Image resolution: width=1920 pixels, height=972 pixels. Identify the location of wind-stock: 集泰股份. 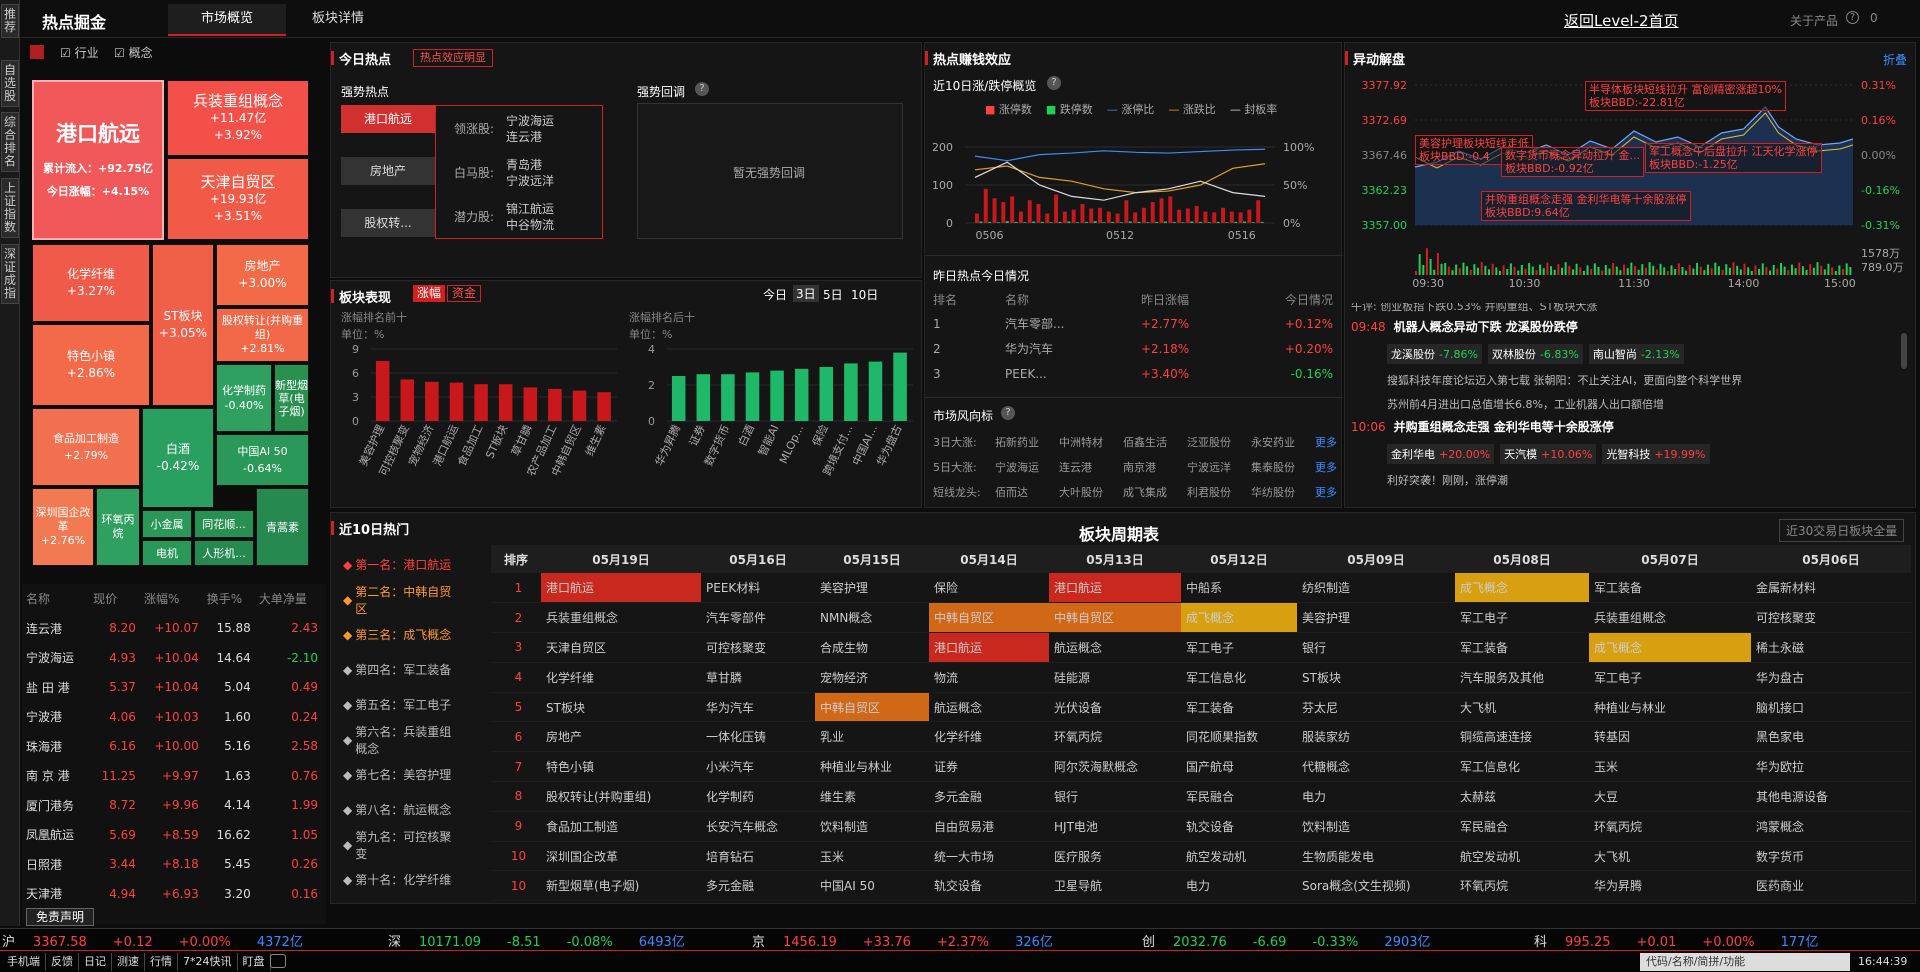
(1283, 467).